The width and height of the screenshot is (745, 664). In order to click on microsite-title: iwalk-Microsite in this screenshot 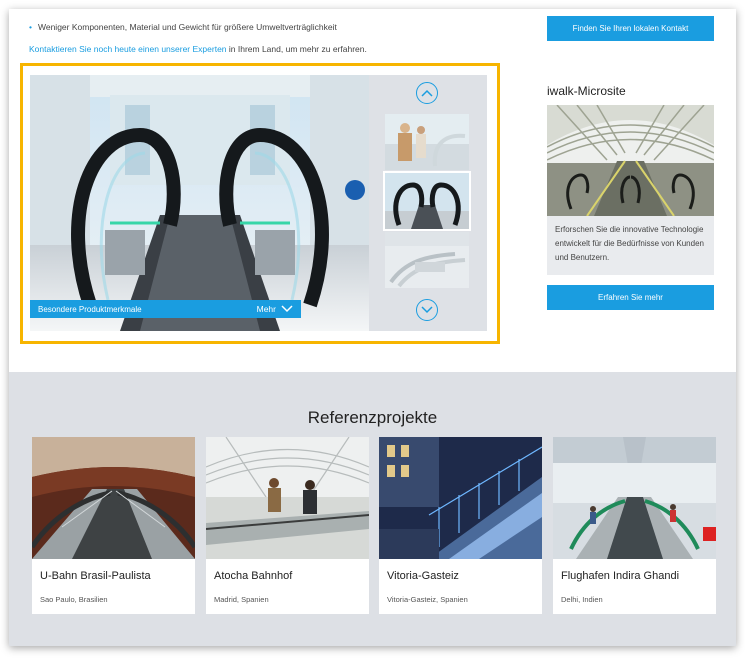, I will do `click(586, 91)`.